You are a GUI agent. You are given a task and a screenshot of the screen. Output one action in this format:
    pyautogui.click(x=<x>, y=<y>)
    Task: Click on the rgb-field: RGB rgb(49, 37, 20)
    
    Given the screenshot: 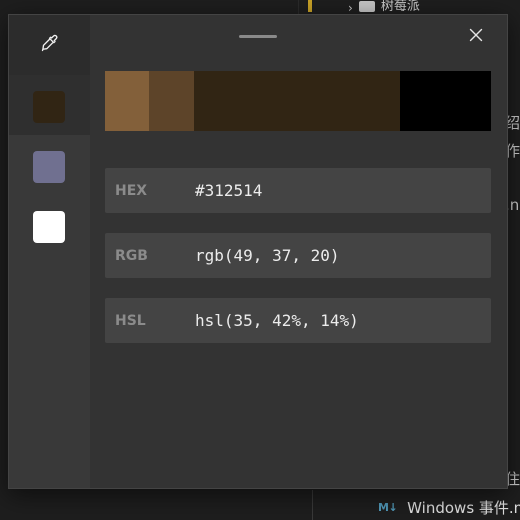 What is the action you would take?
    pyautogui.click(x=298, y=255)
    